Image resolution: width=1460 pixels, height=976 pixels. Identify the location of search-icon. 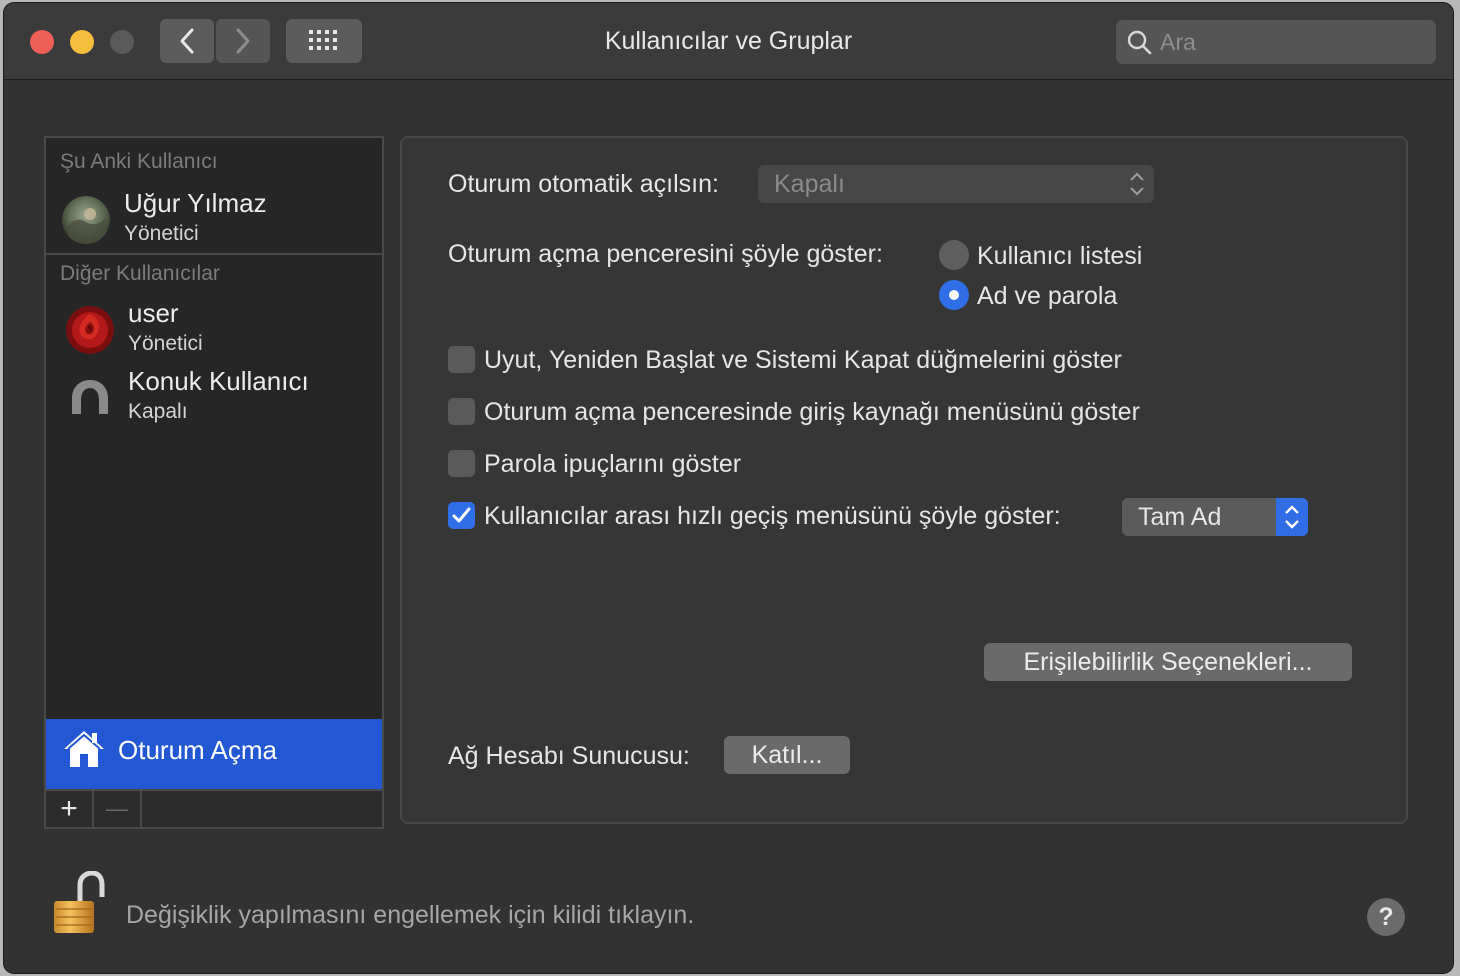
(1139, 42).